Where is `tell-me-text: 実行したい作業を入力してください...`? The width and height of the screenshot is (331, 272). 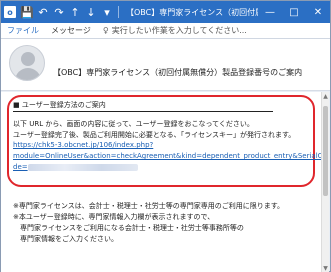 tell-me-text: 実行したい作業を入力してください... is located at coordinates (179, 30).